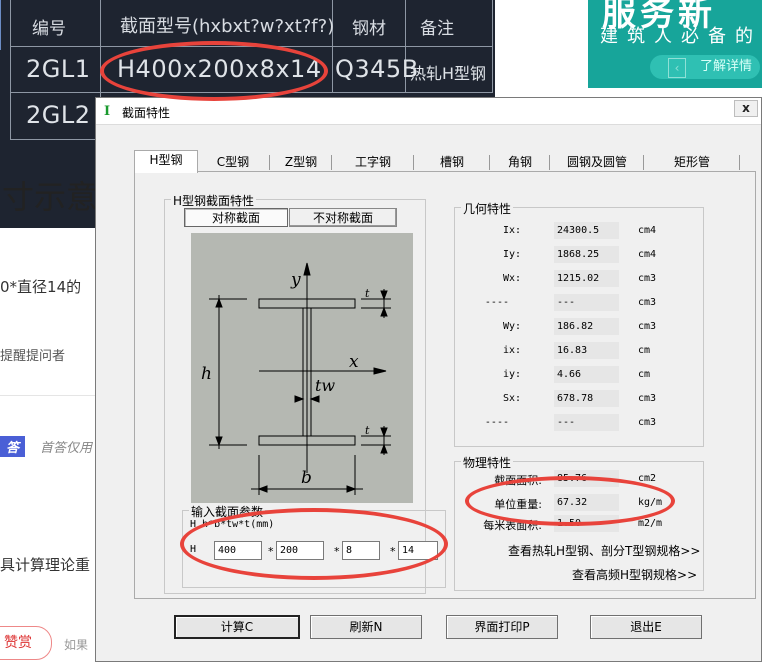 This screenshot has width=762, height=662. Describe the element at coordinates (367, 430) in the screenshot. I see `t-bottom-label: t` at that location.